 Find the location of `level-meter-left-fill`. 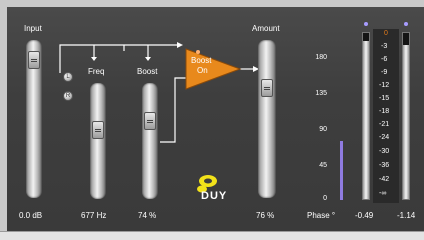

level-meter-left-fill is located at coordinates (366, 120).